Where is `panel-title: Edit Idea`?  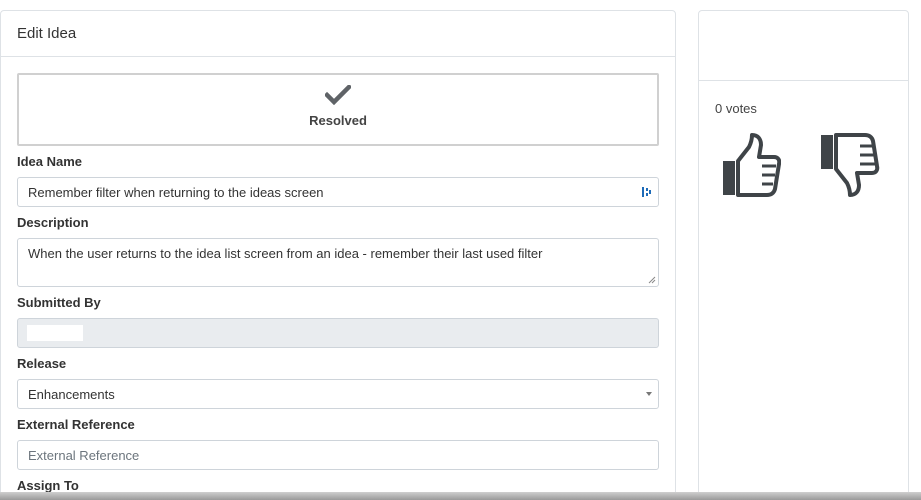
panel-title: Edit Idea is located at coordinates (338, 34).